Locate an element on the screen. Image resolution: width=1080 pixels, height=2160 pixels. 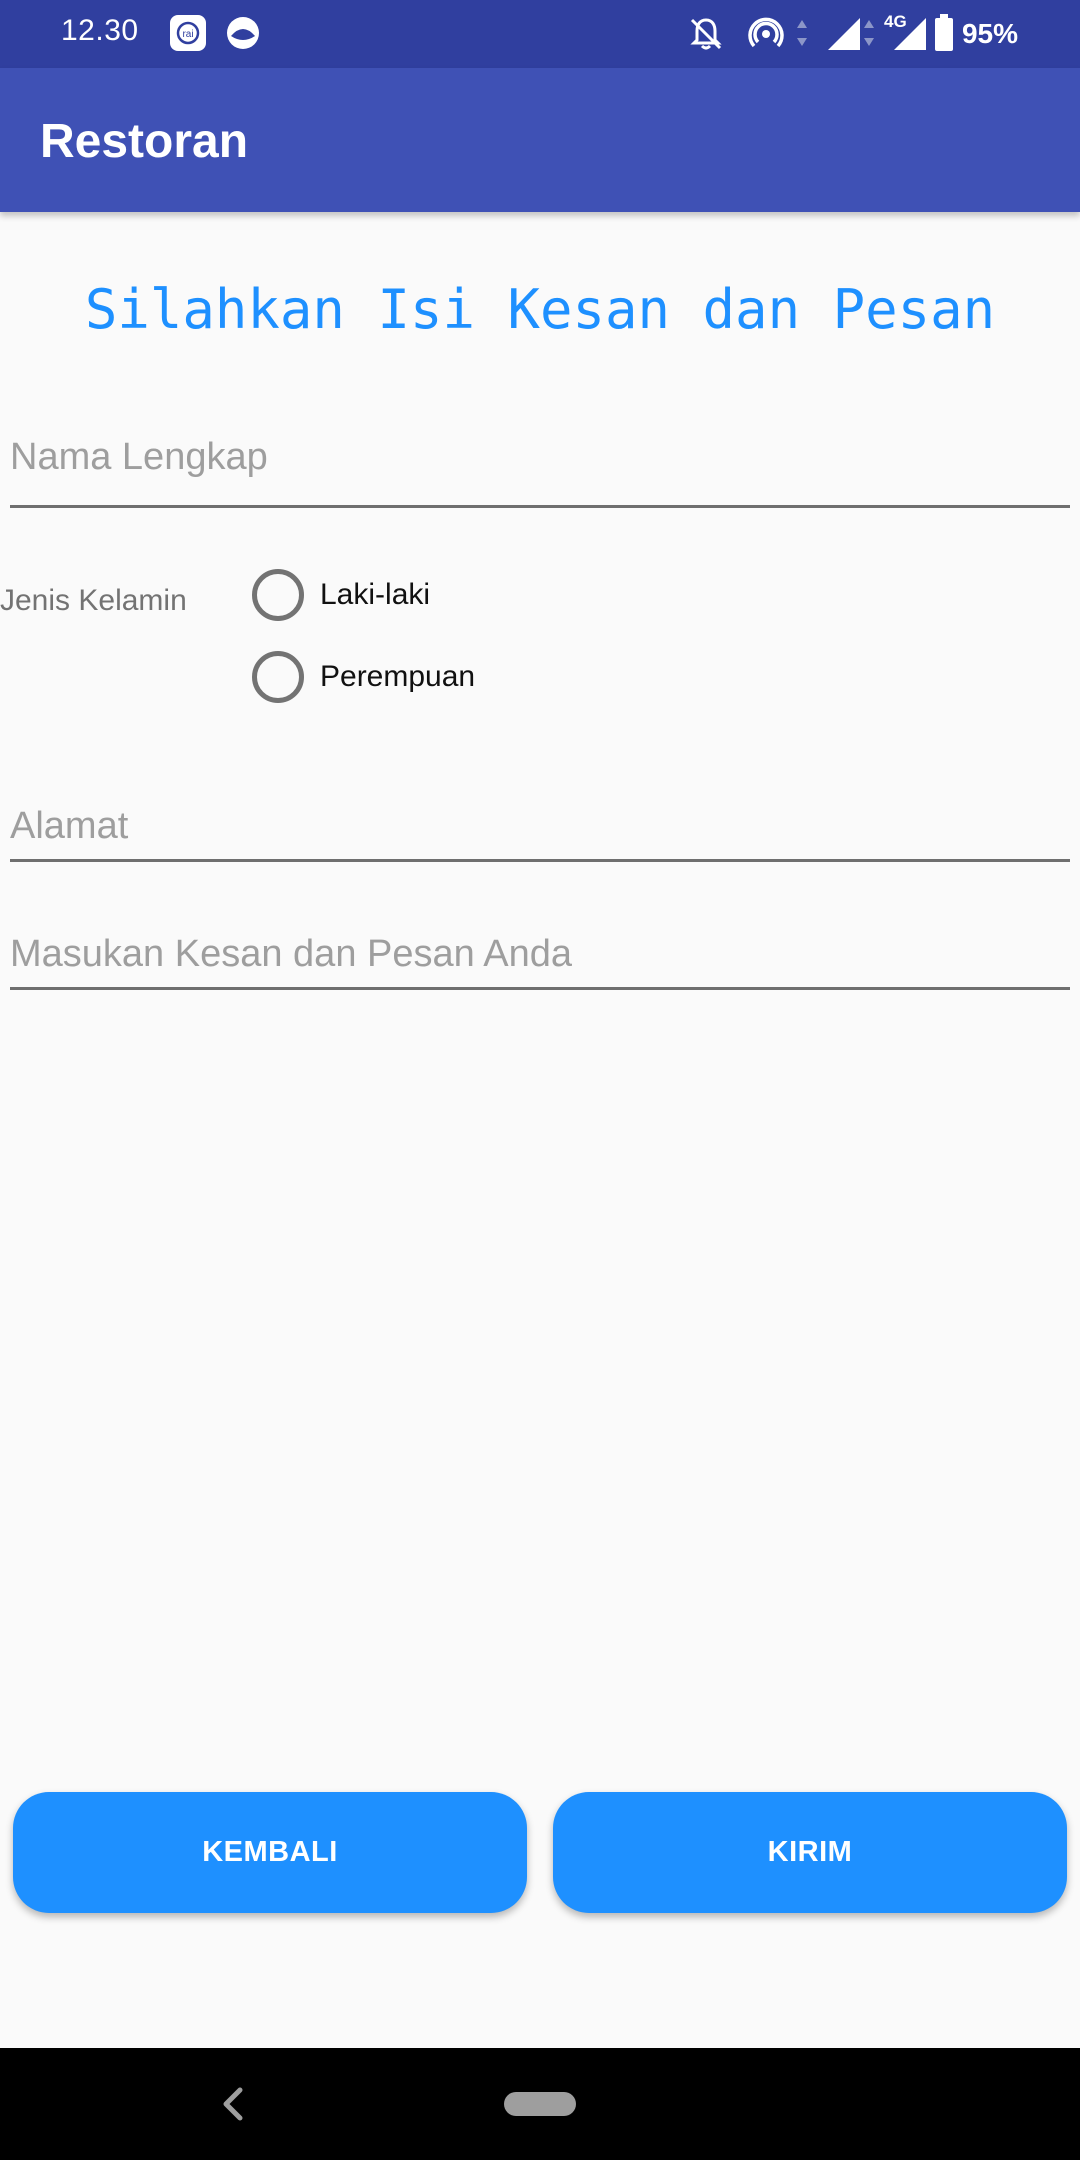
app-bar: Restoran is located at coordinates (540, 140).